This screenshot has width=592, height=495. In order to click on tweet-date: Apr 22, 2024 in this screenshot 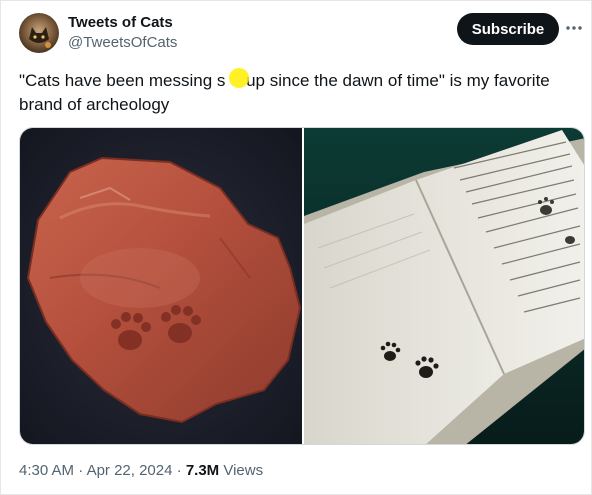, I will do `click(130, 470)`.